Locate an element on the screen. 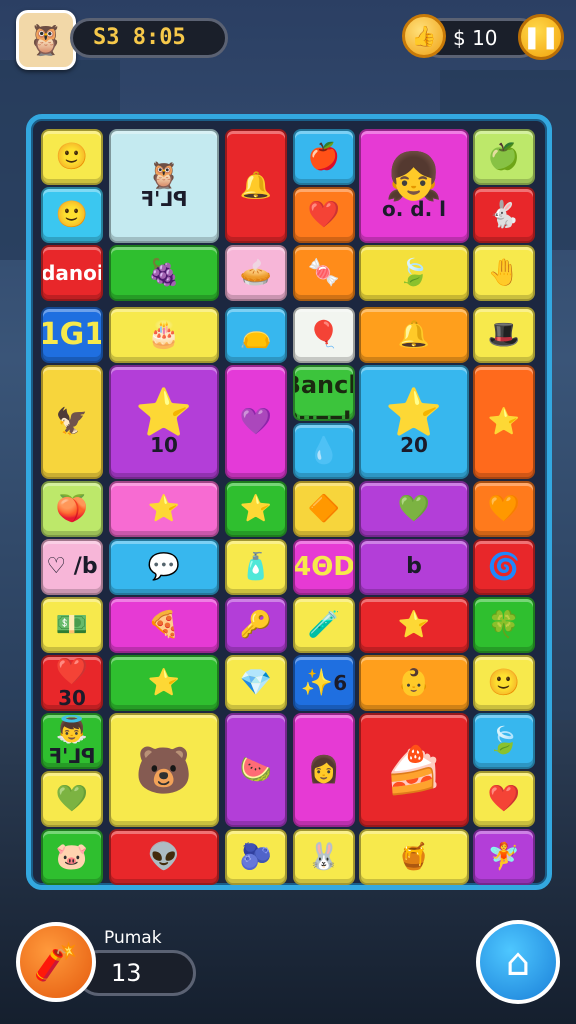  tile-gem-yellow: 💎 is located at coordinates (256, 683).